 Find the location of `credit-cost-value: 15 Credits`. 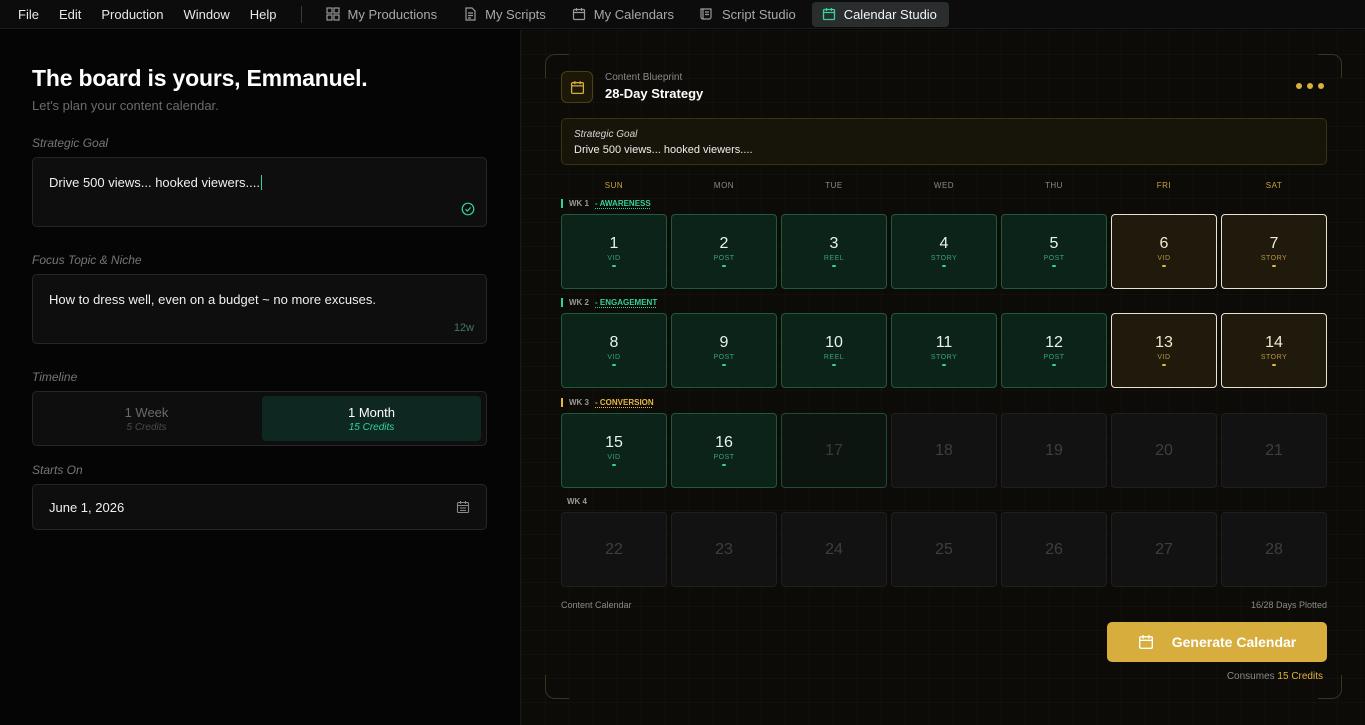

credit-cost-value: 15 Credits is located at coordinates (1300, 676).